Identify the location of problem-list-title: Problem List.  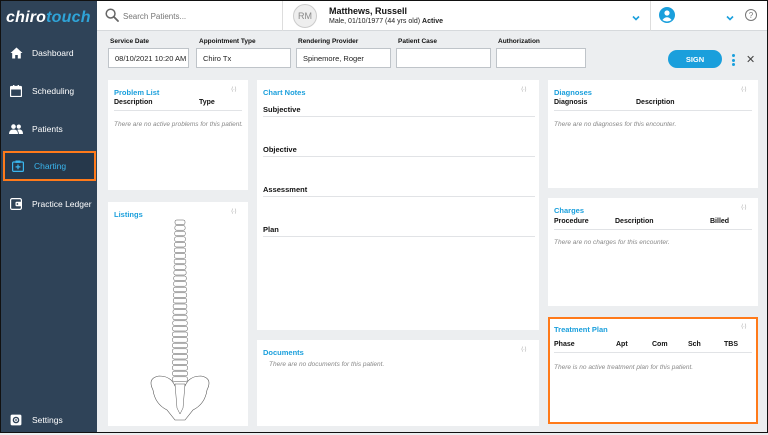
(137, 92).